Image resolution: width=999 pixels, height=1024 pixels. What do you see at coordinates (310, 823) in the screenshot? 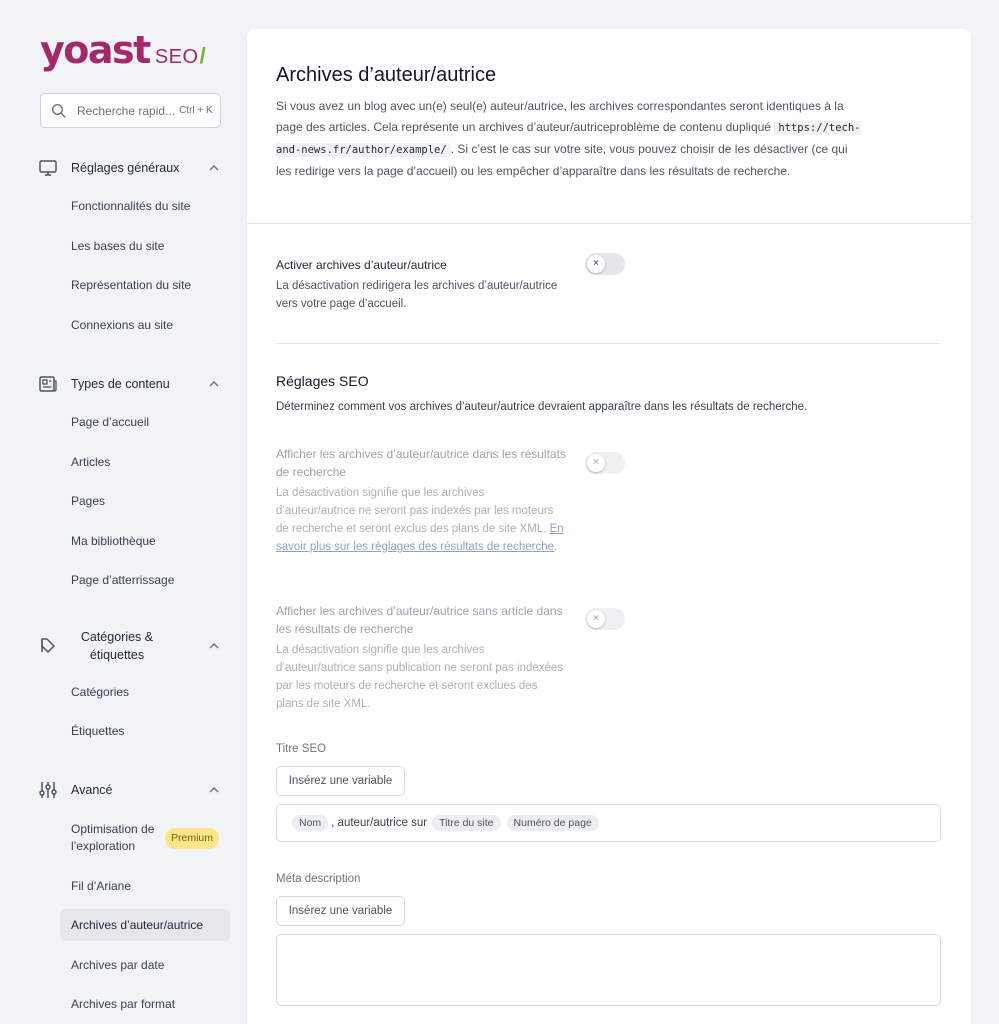
I see `variable-pill-name: Nom` at bounding box center [310, 823].